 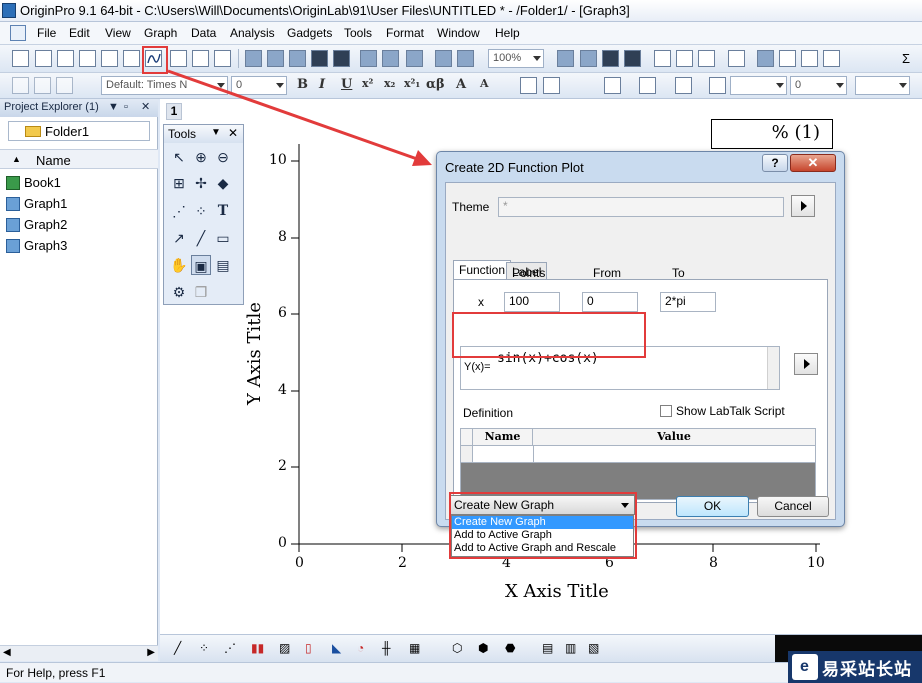 I want to click on menu-file: File, so click(x=46, y=33).